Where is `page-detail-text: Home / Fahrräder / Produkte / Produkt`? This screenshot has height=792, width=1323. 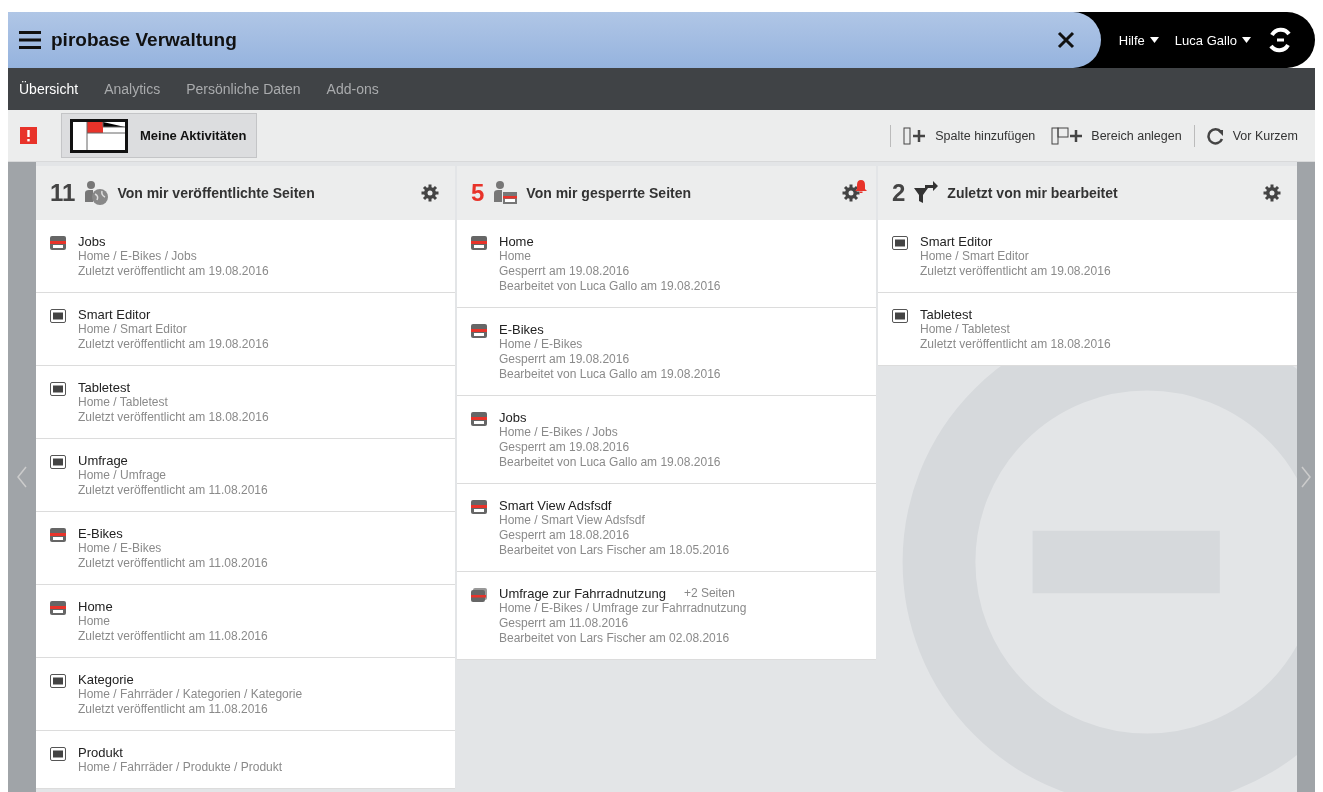
page-detail-text: Home / Fahrräder / Produkte / Produkt is located at coordinates (180, 767).